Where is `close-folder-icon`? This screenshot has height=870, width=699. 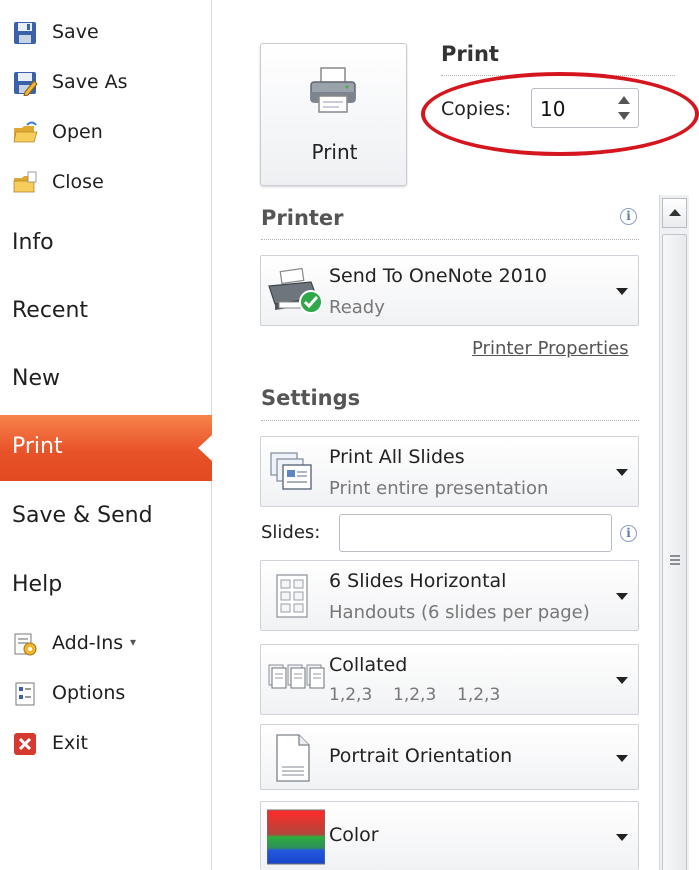
close-folder-icon is located at coordinates (25, 182).